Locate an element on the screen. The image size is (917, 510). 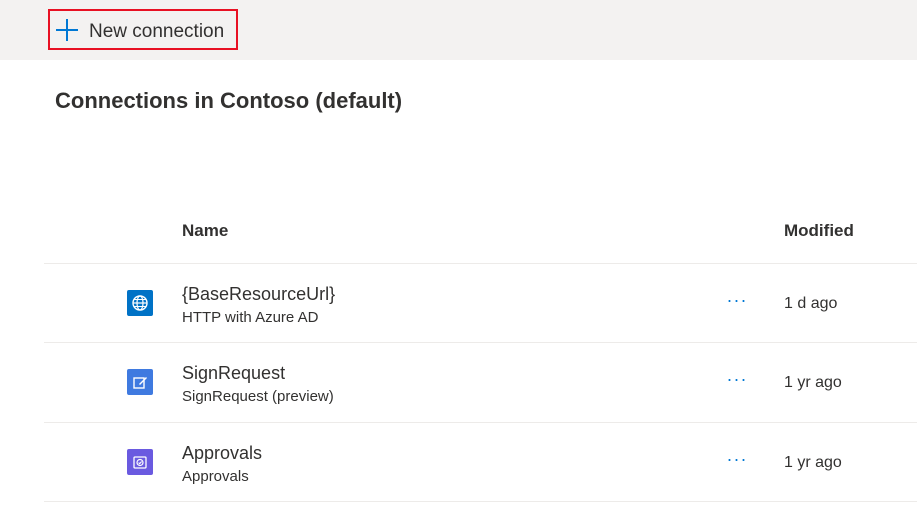
row-divider is located at coordinates (480, 501).